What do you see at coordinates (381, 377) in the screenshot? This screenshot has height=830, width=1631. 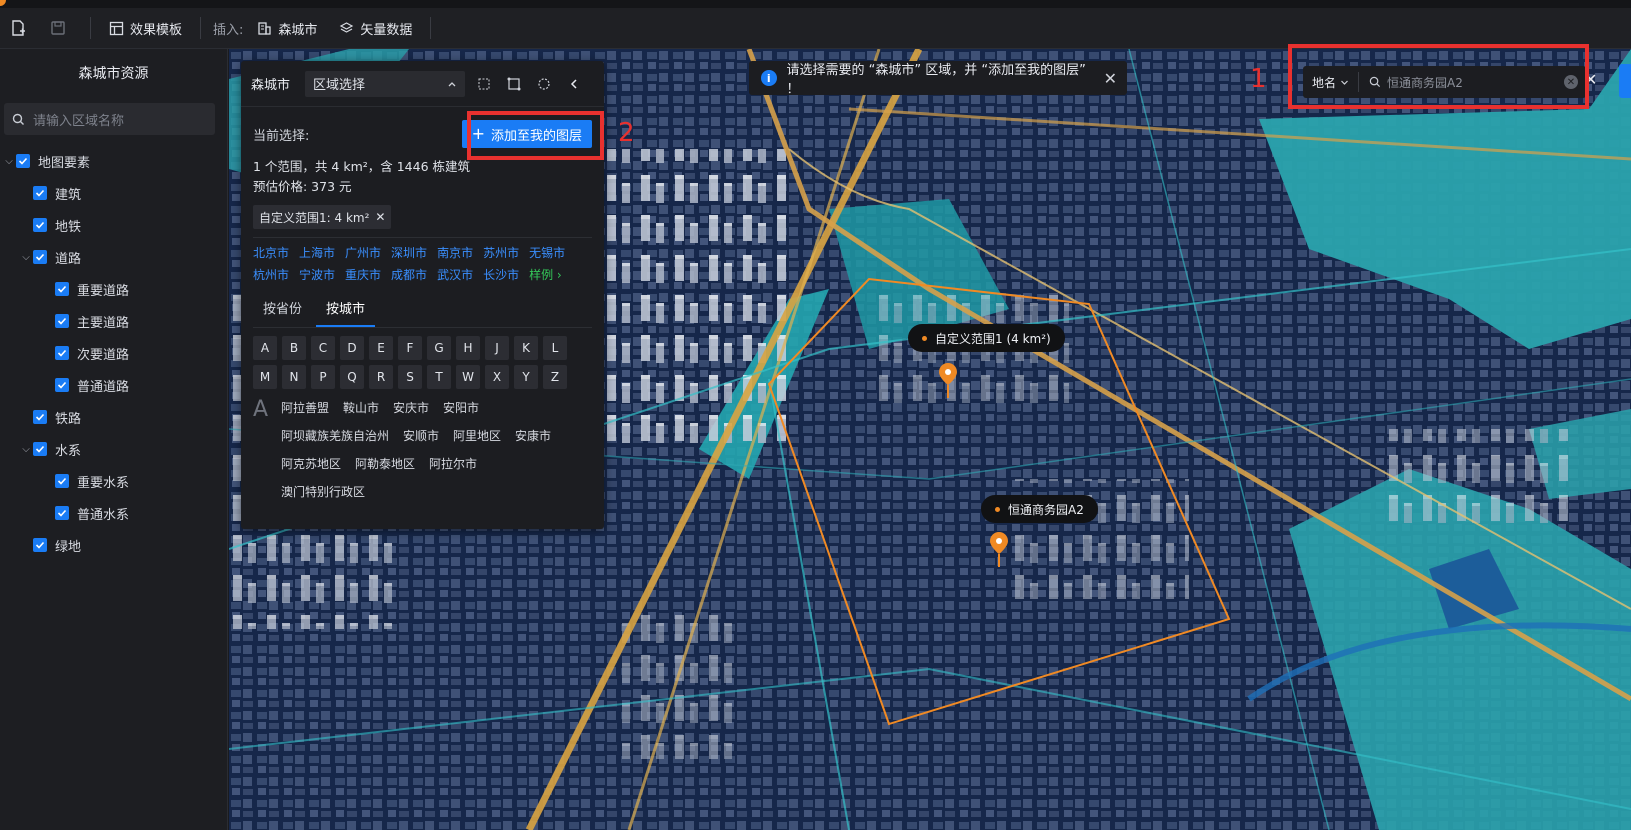 I see `letter-button: R` at bounding box center [381, 377].